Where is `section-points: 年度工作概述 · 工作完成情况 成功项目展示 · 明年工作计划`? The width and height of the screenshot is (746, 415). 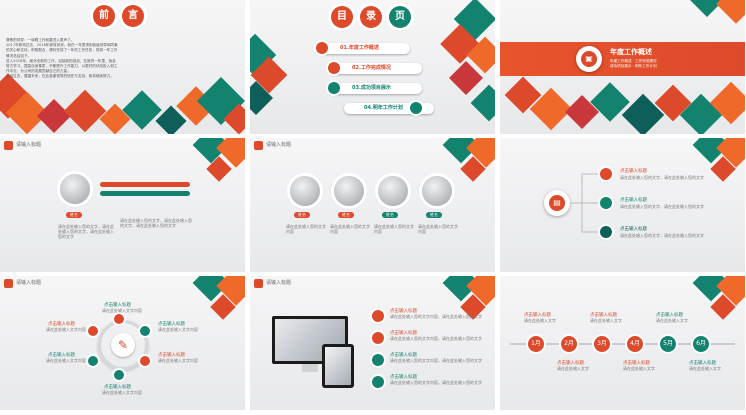 section-points: 年度工作概述 · 工作完成情况 成功项目展示 · 明年工作计划 is located at coordinates (633, 63).